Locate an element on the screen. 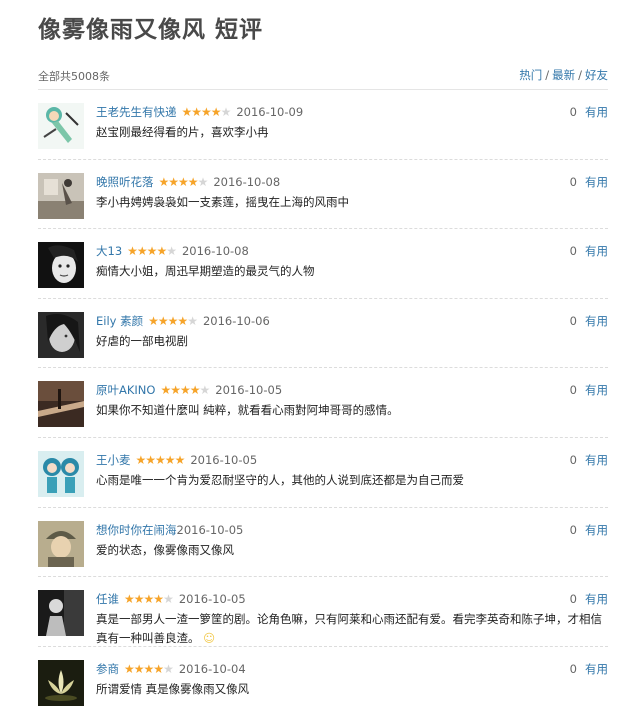 The image size is (640, 715). comment-meta: 想你时你在闹海2016-10-05 is located at coordinates (169, 530).